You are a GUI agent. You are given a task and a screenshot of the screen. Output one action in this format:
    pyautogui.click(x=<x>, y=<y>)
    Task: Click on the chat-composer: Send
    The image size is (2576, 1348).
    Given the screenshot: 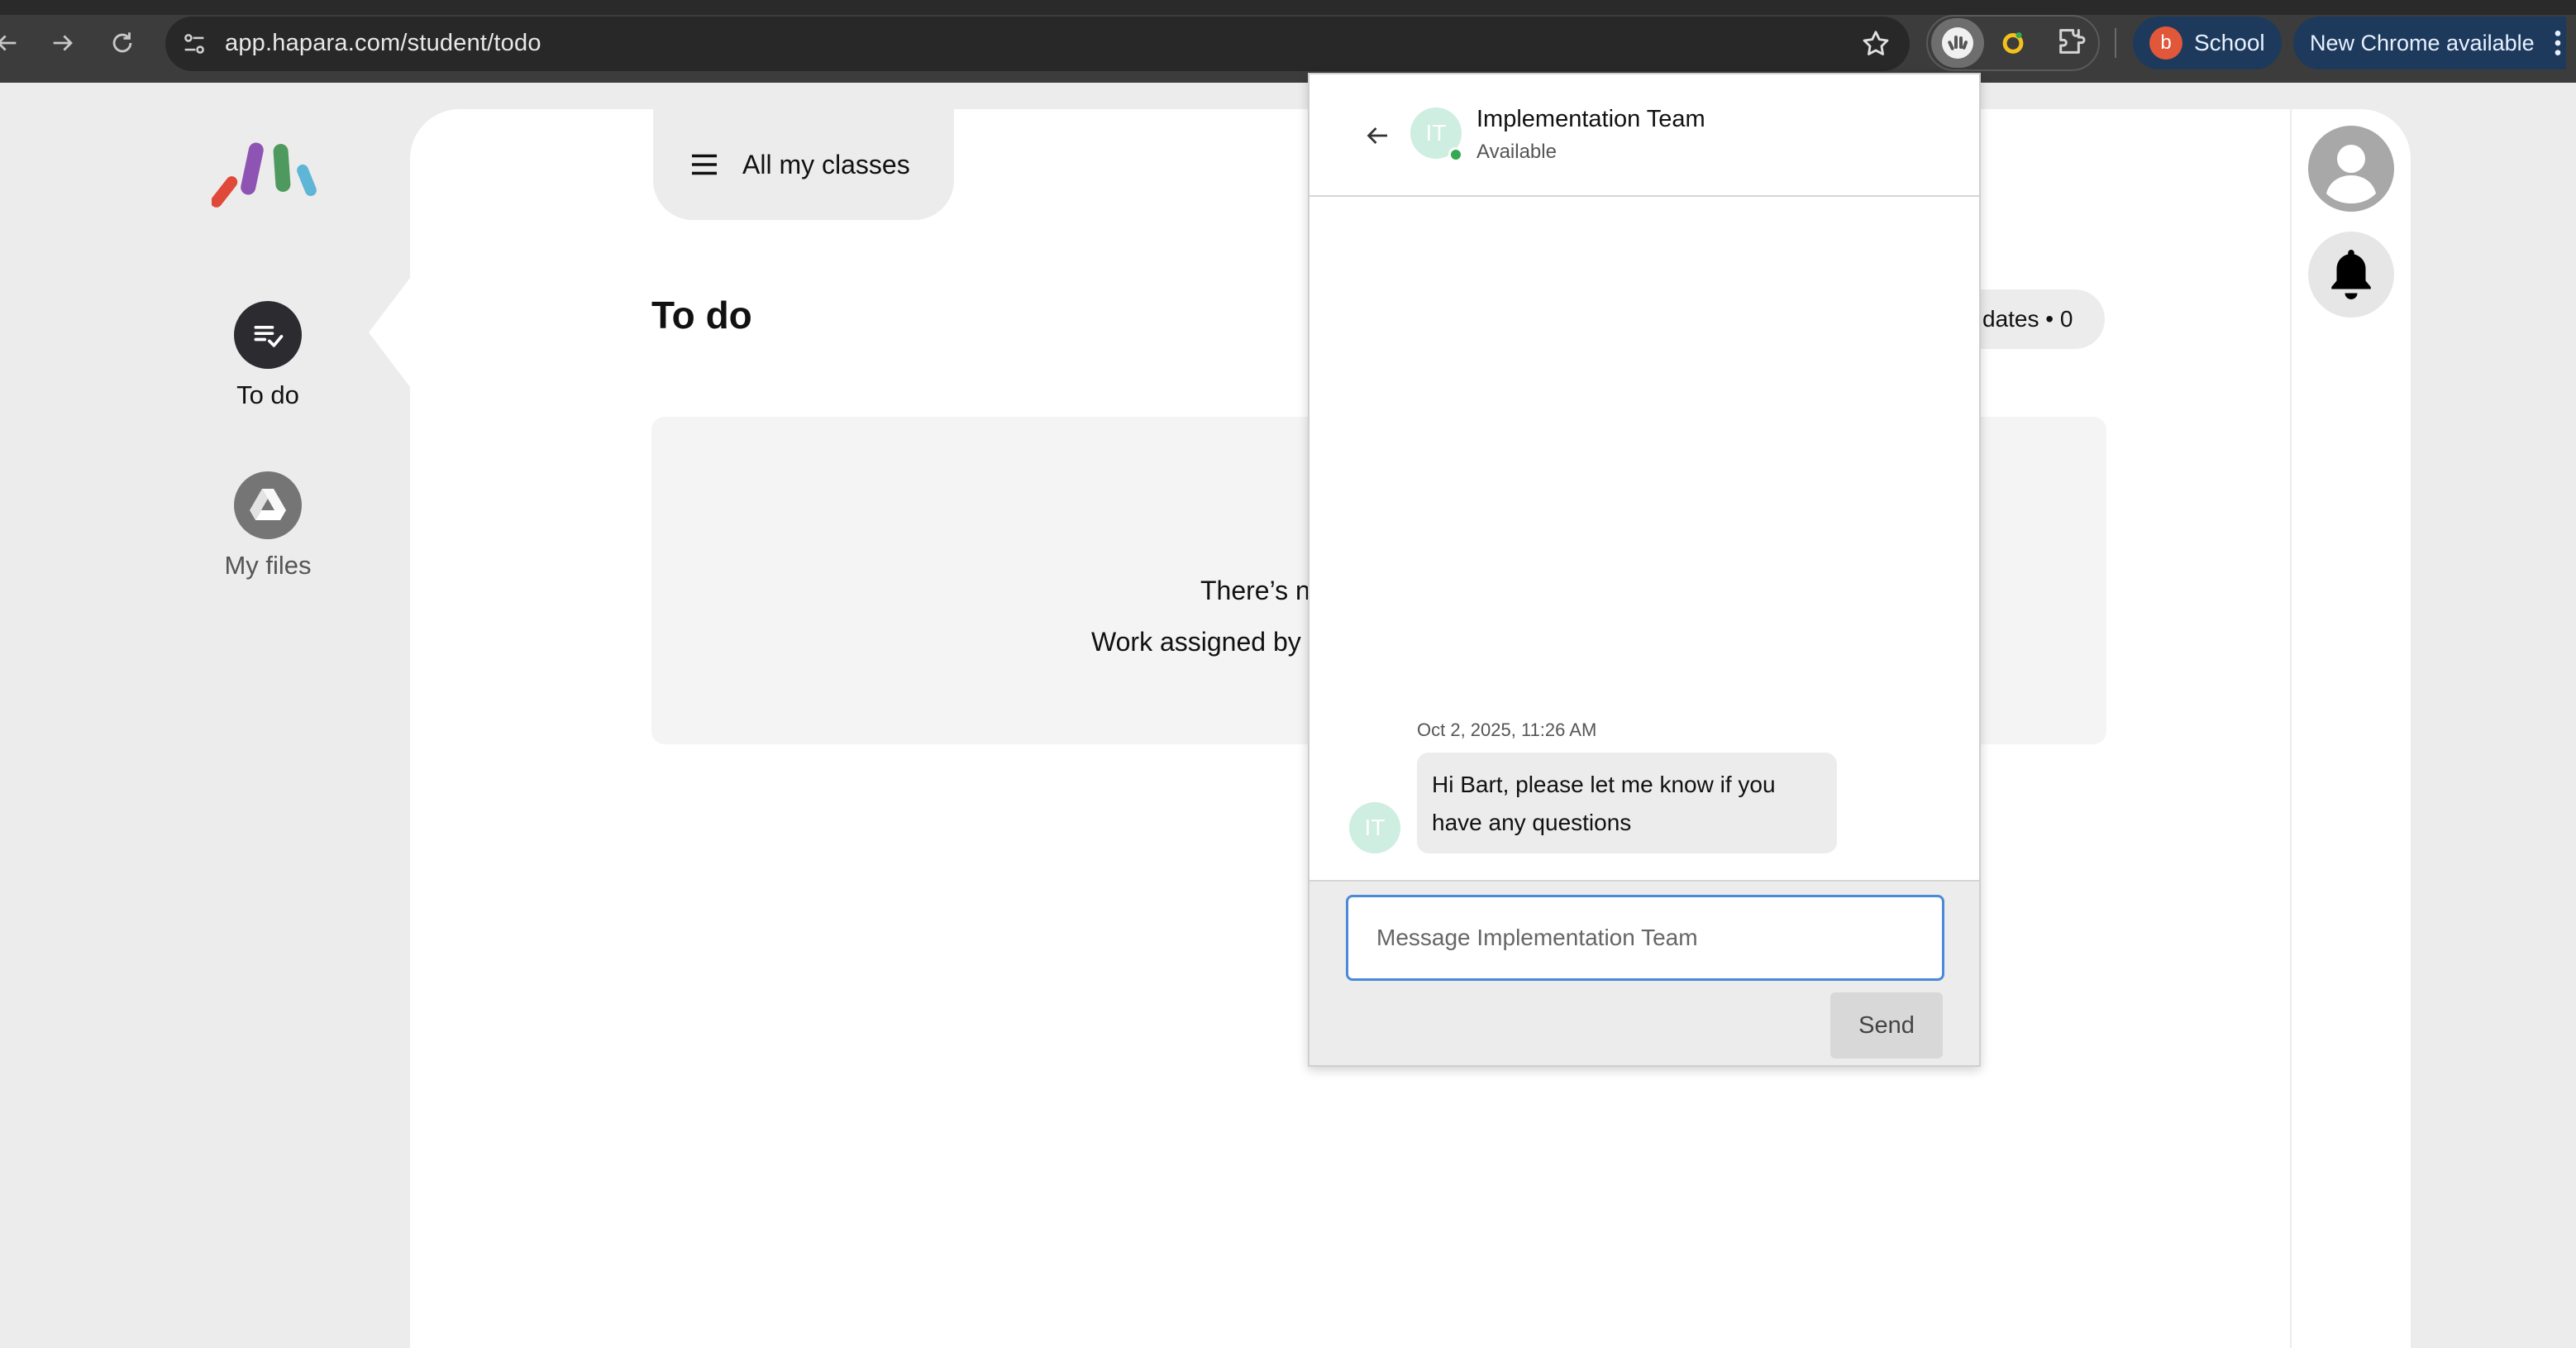 What is the action you would take?
    pyautogui.click(x=1644, y=972)
    